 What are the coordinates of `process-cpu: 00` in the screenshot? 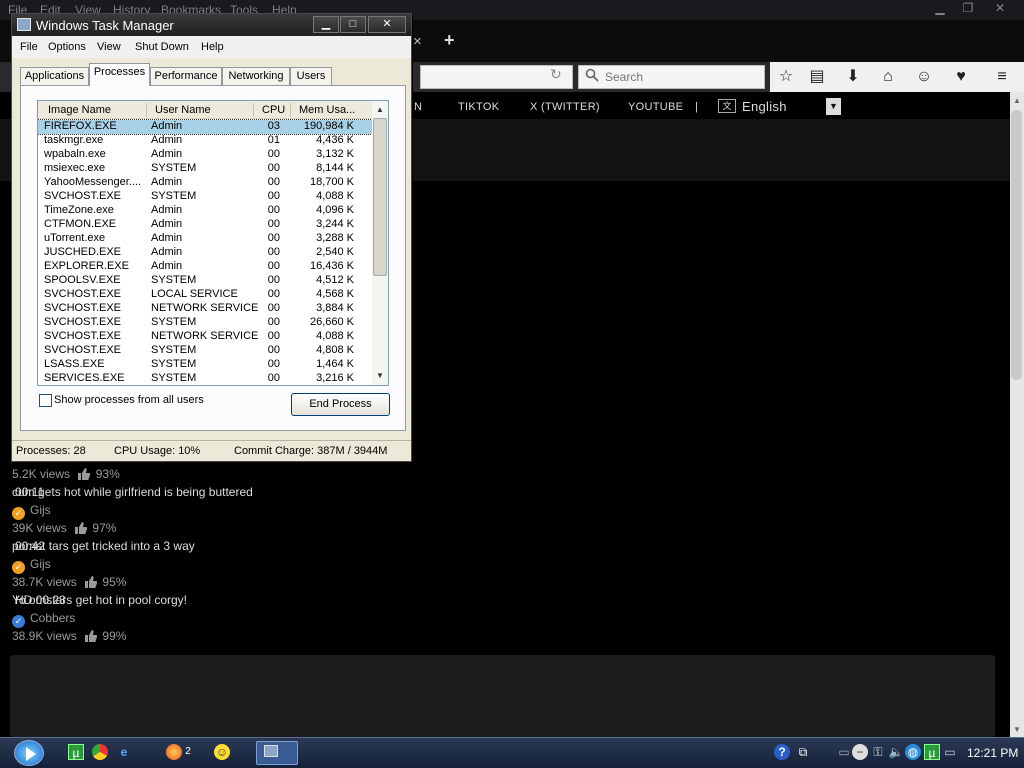 It's located at (273, 280).